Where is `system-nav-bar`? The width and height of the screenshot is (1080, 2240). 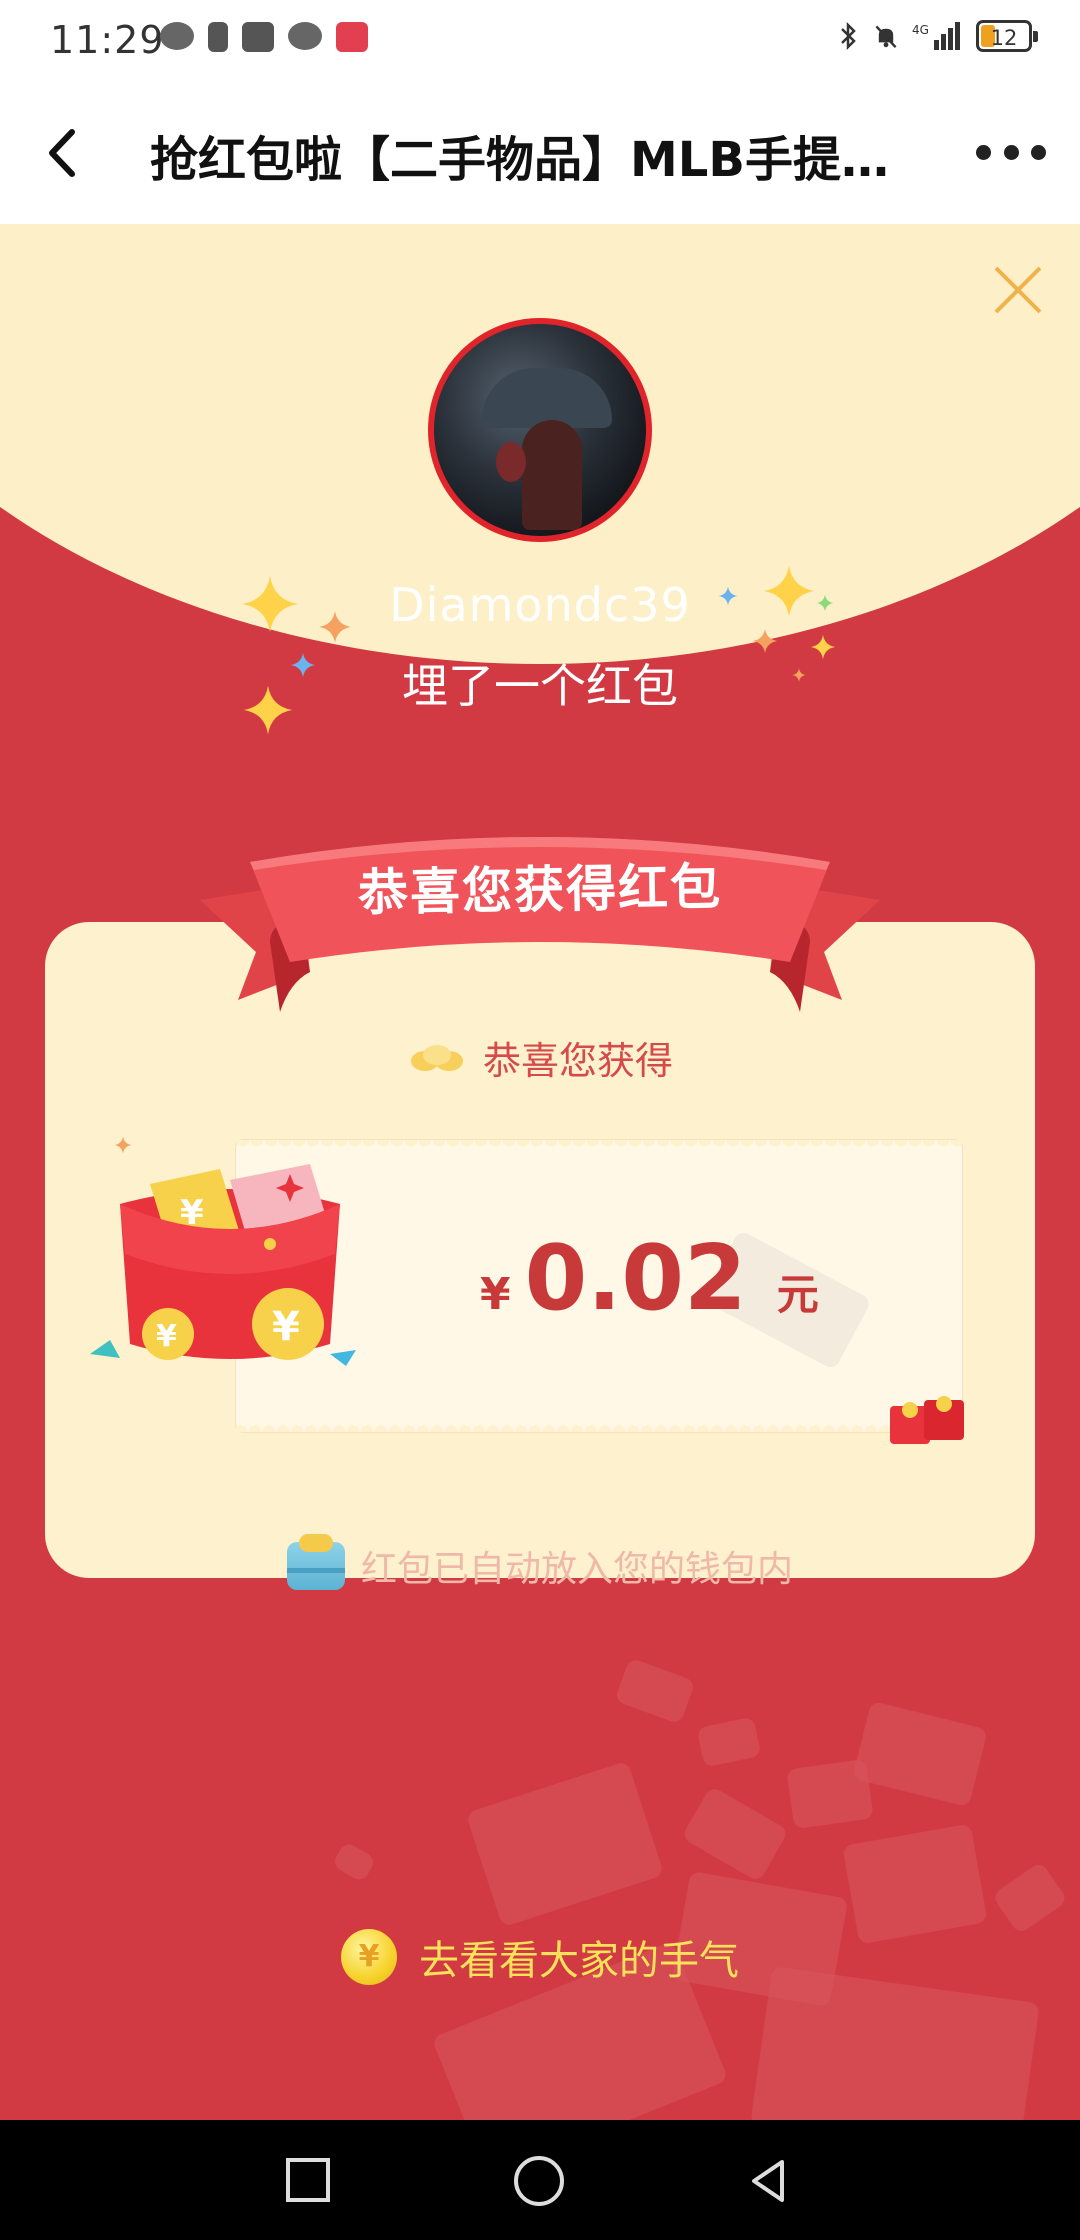 system-nav-bar is located at coordinates (540, 2180).